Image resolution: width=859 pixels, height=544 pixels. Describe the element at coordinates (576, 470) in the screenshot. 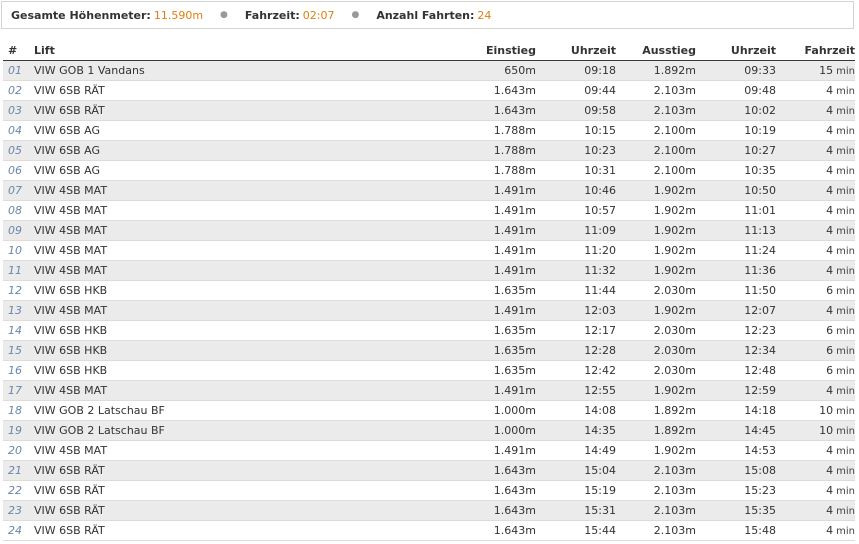

I see `entry-time: 15:04` at that location.